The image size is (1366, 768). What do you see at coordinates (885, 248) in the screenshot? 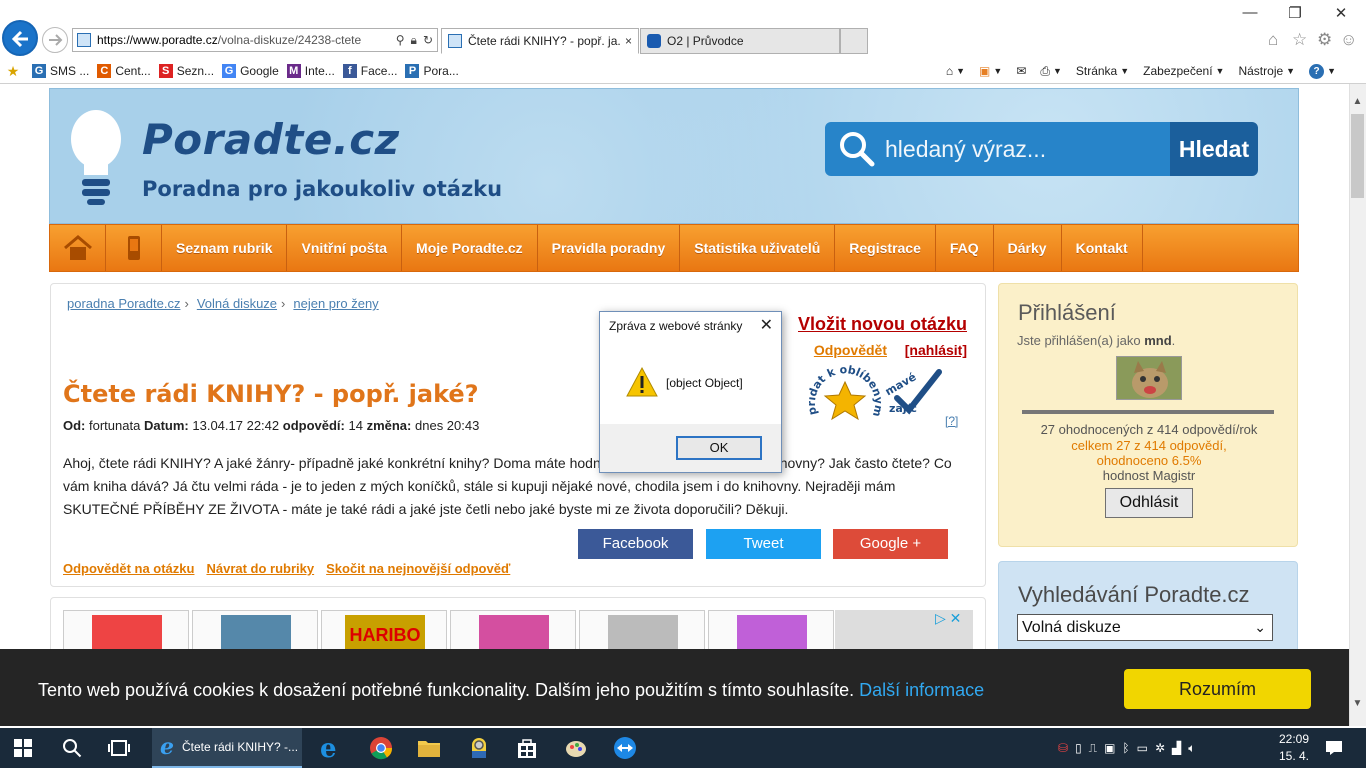
I see `nav-item: Registrace` at bounding box center [885, 248].